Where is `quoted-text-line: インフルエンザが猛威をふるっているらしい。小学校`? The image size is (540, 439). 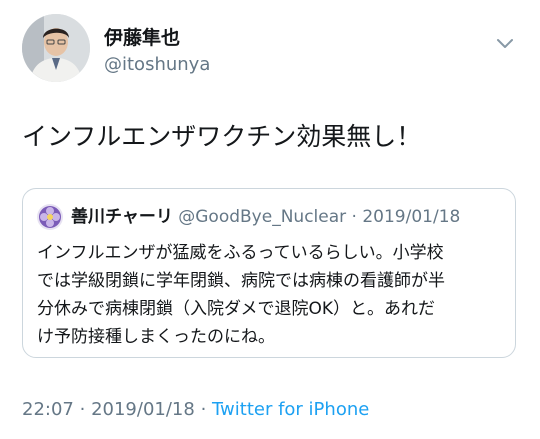 quoted-text-line: インフルエンザが猛威をふるっているらしい。小学校 is located at coordinates (240, 253).